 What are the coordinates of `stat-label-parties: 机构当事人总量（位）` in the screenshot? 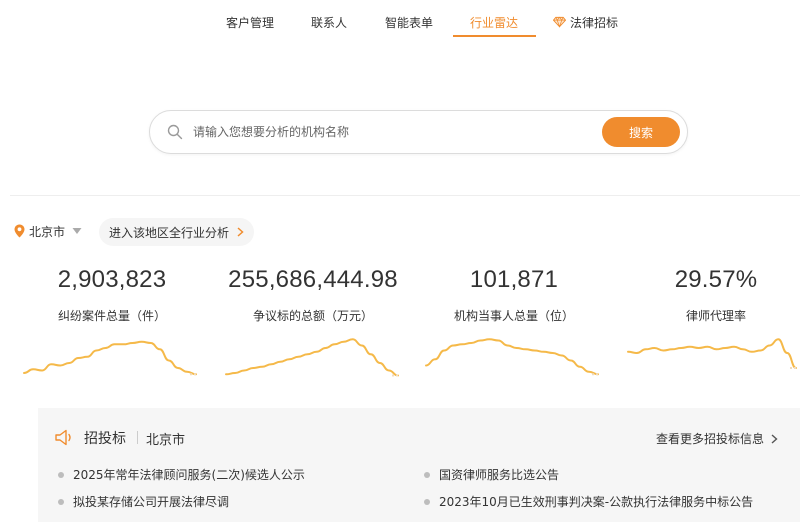 It's located at (513, 316).